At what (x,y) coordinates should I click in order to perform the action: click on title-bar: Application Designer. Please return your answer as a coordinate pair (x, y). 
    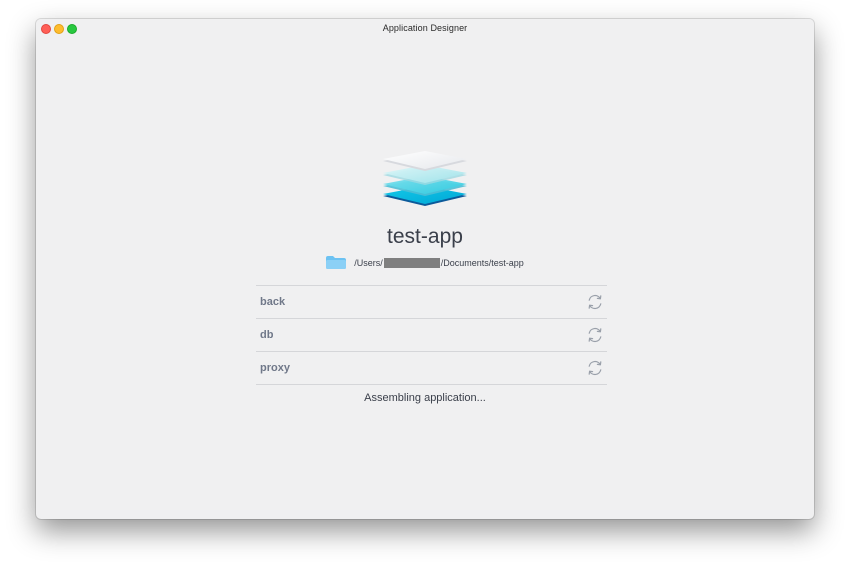
    Looking at the image, I should click on (425, 28).